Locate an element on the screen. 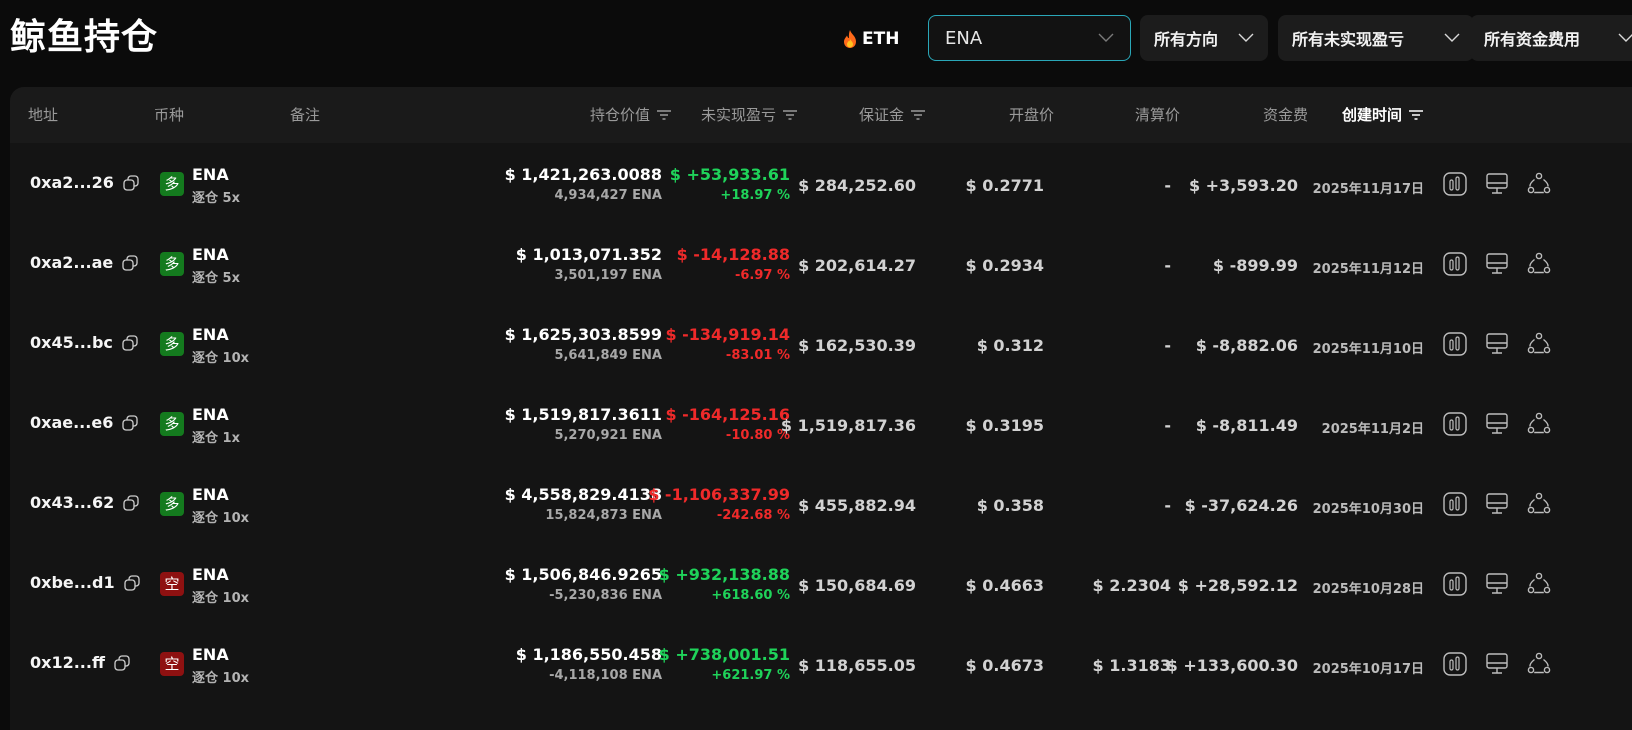 This screenshot has height=730, width=1632. address-text: 0x43...62 is located at coordinates (72, 502).